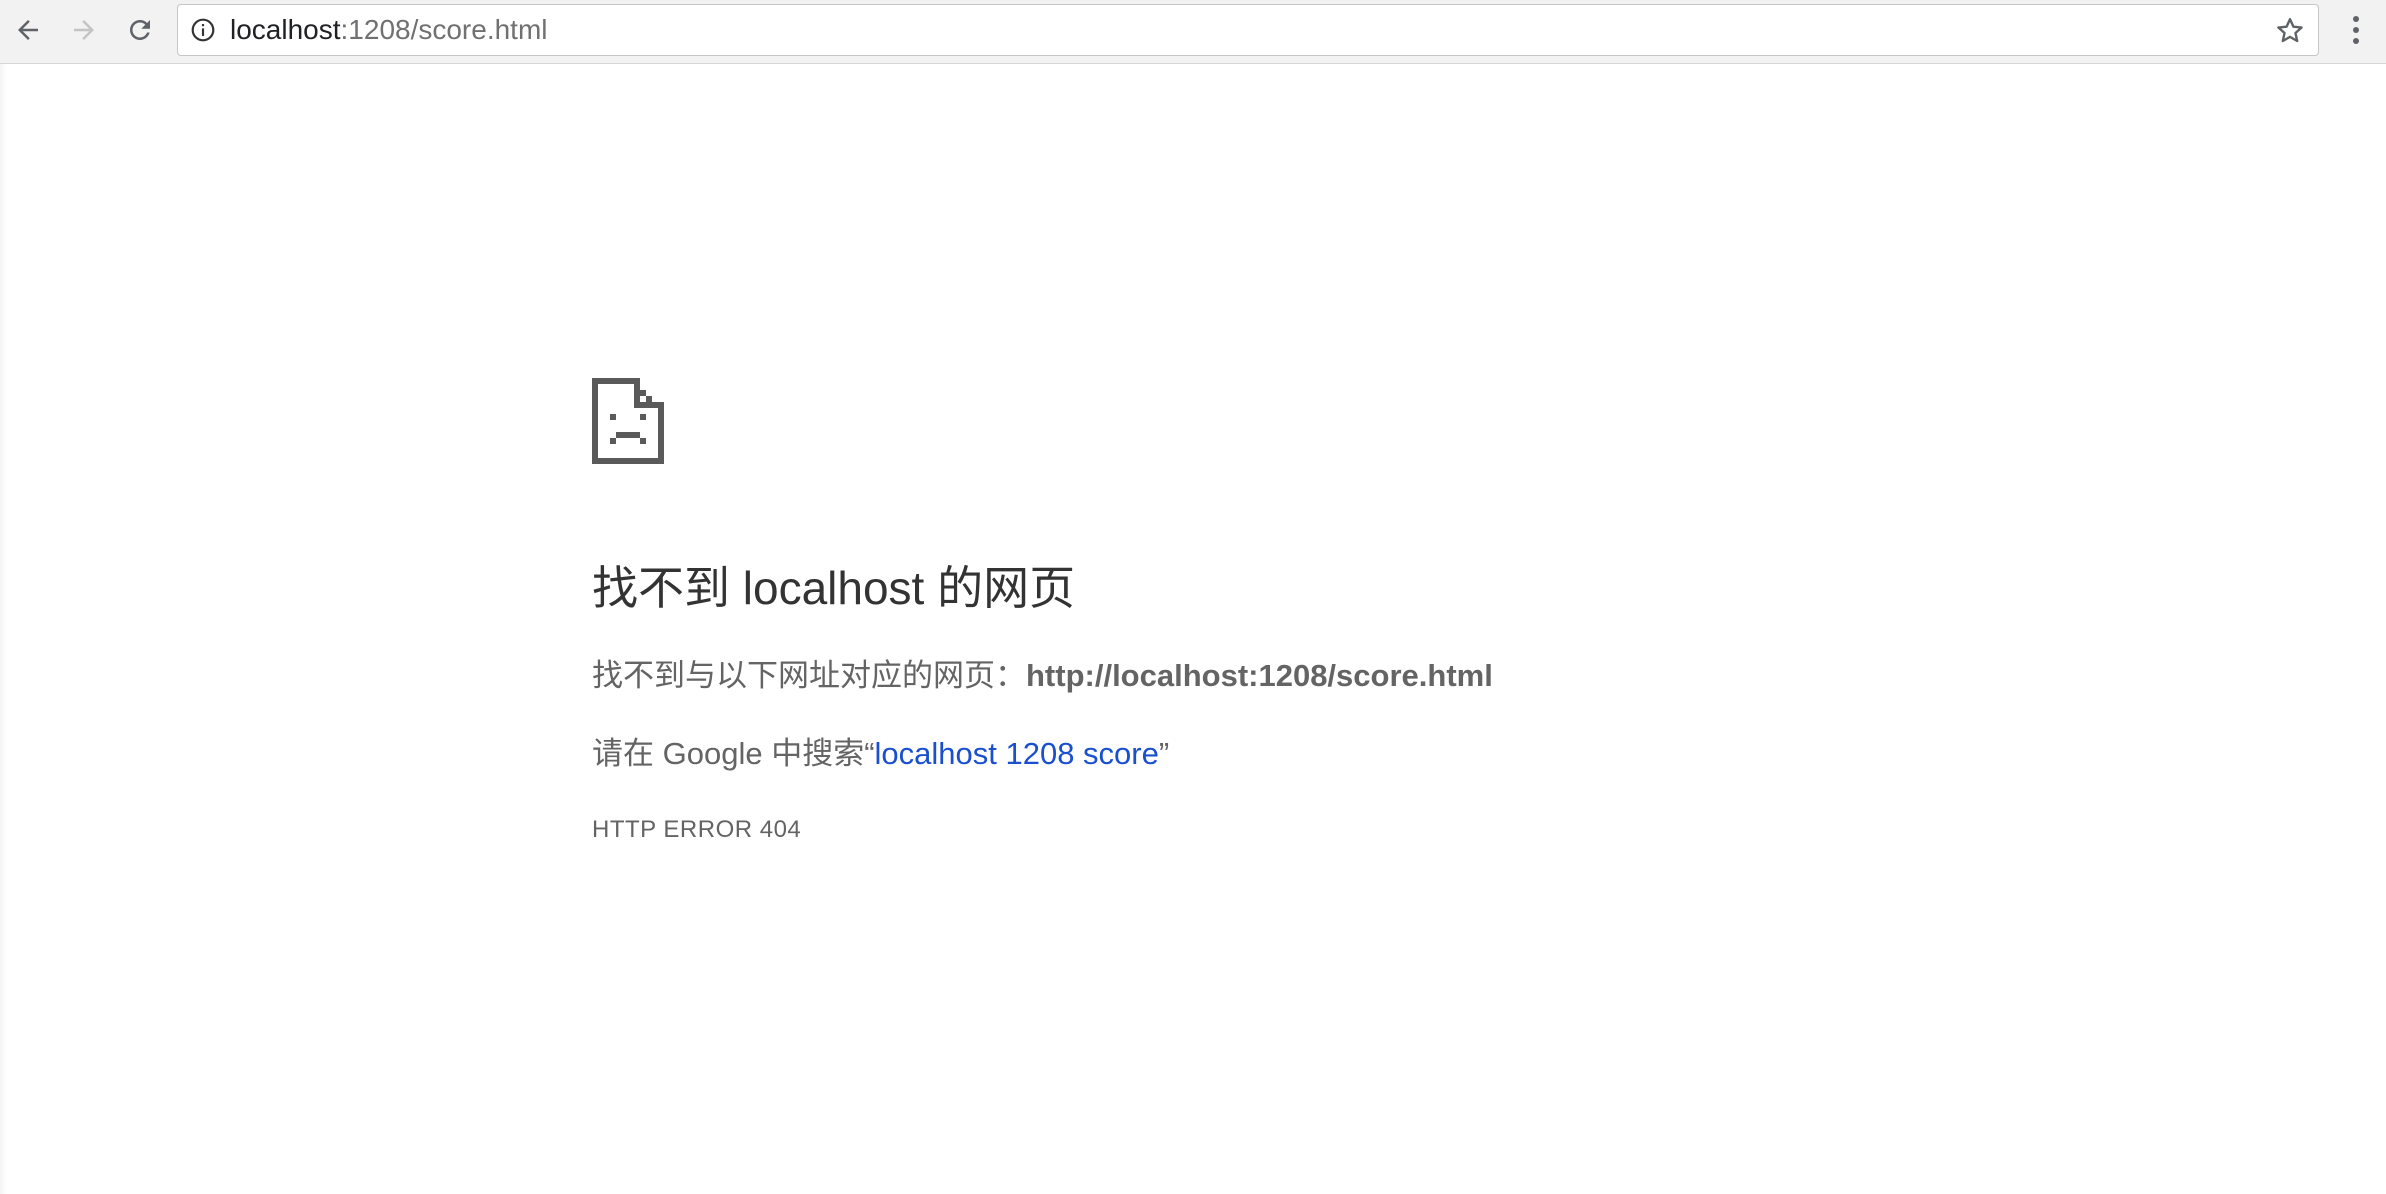  What do you see at coordinates (1164, 753) in the screenshot?
I see `search-suffix: ”` at bounding box center [1164, 753].